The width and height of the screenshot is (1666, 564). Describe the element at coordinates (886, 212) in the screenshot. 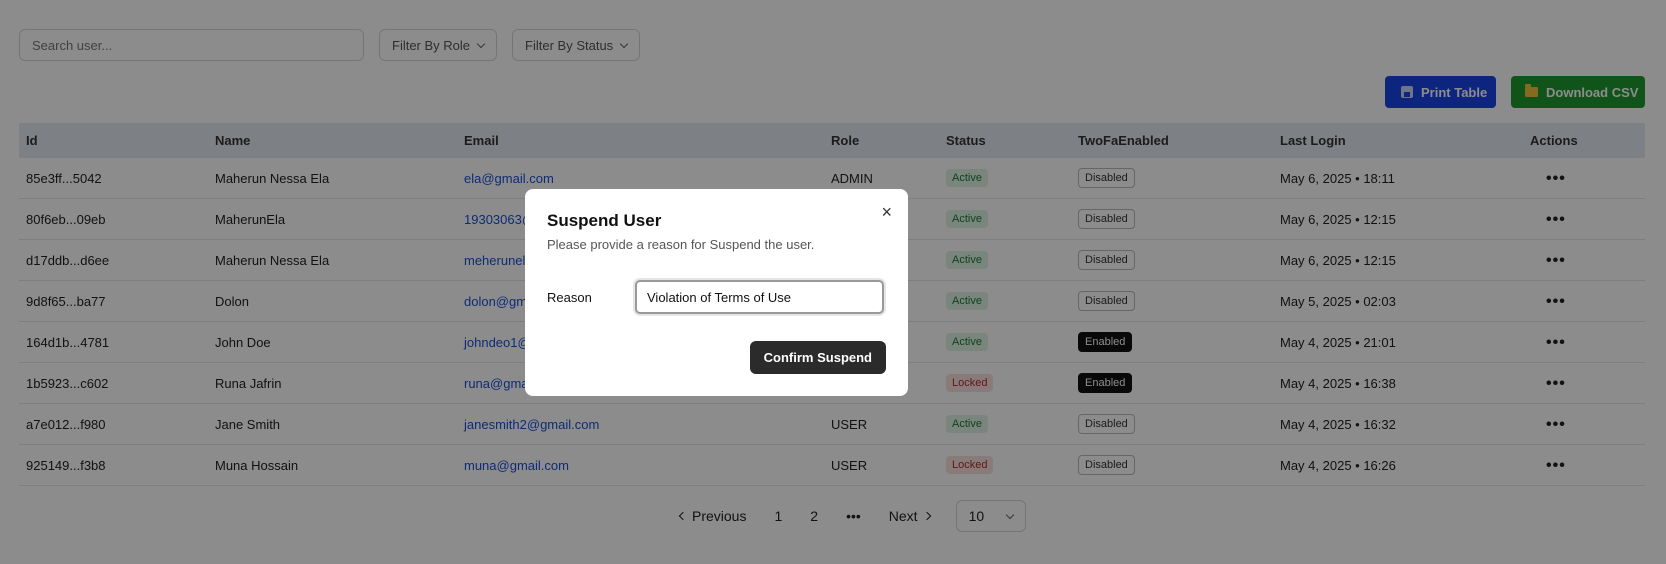

I see `close-icon: ×` at that location.